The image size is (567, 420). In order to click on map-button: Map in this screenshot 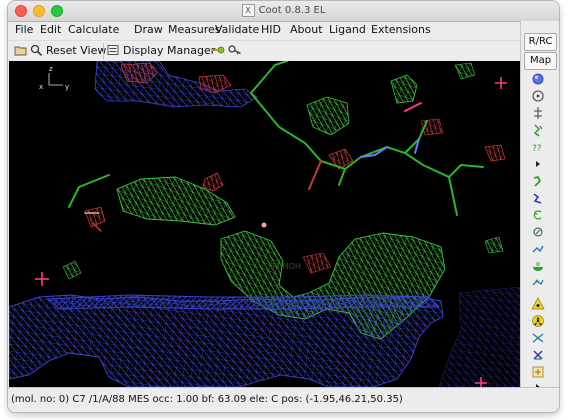, I will do `click(540, 61)`.